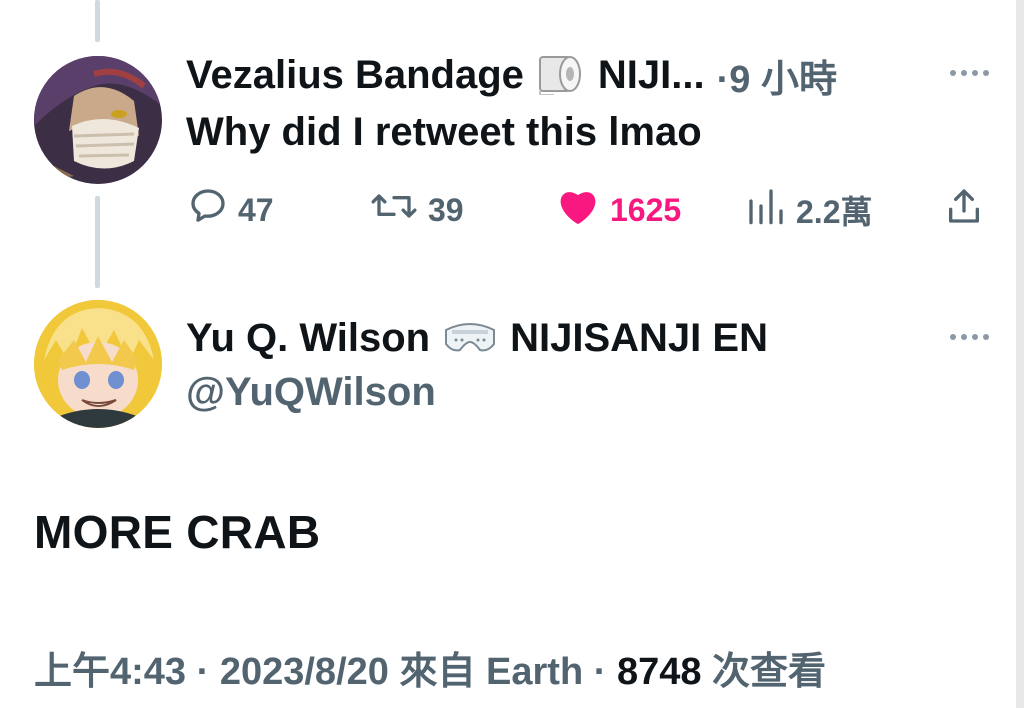 The image size is (1024, 708). Describe the element at coordinates (304, 672) in the screenshot. I see `tweet-date: 2023/8/20` at that location.